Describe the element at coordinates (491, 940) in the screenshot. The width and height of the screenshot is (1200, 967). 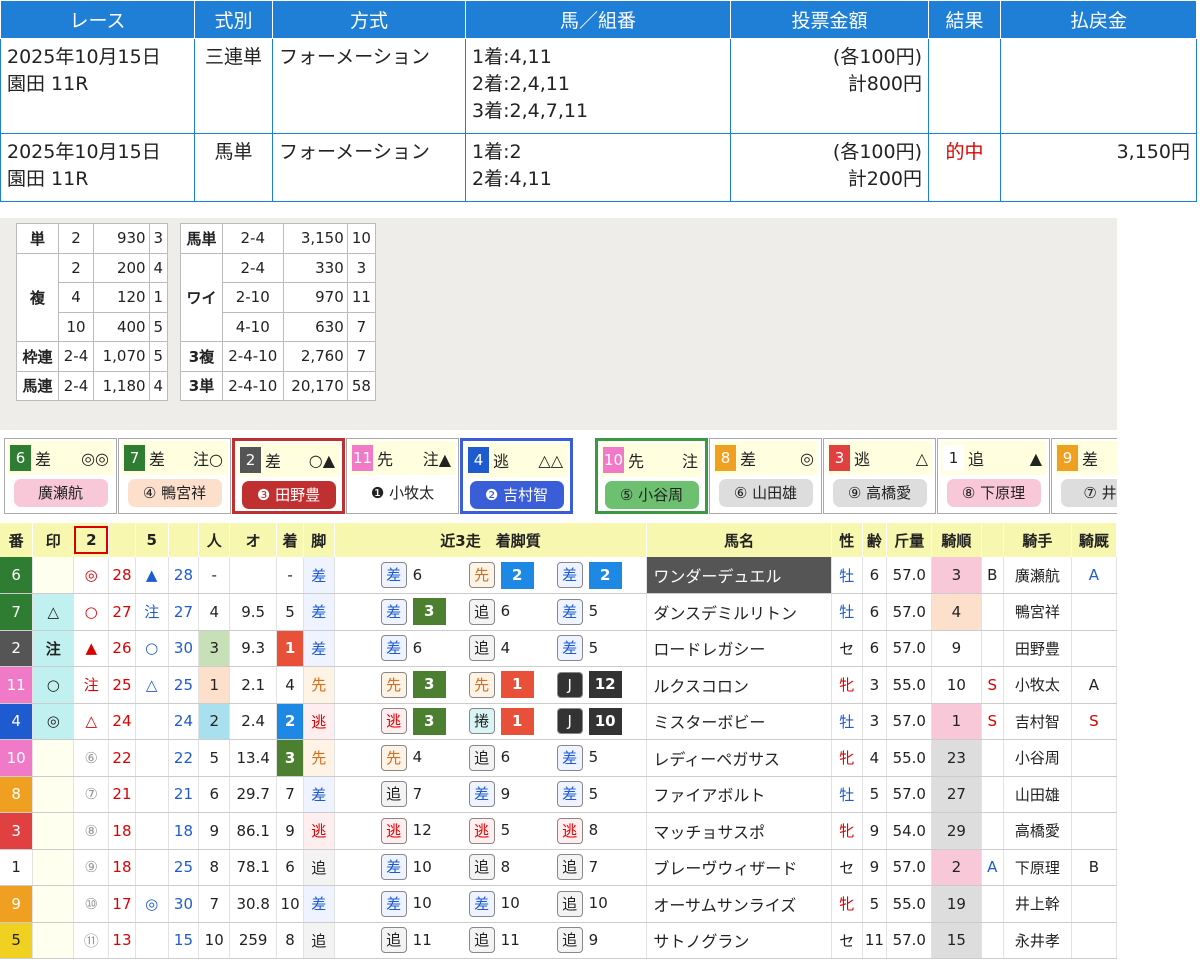
I see `recent-3-runs: 追 11 追 11 追 9` at that location.